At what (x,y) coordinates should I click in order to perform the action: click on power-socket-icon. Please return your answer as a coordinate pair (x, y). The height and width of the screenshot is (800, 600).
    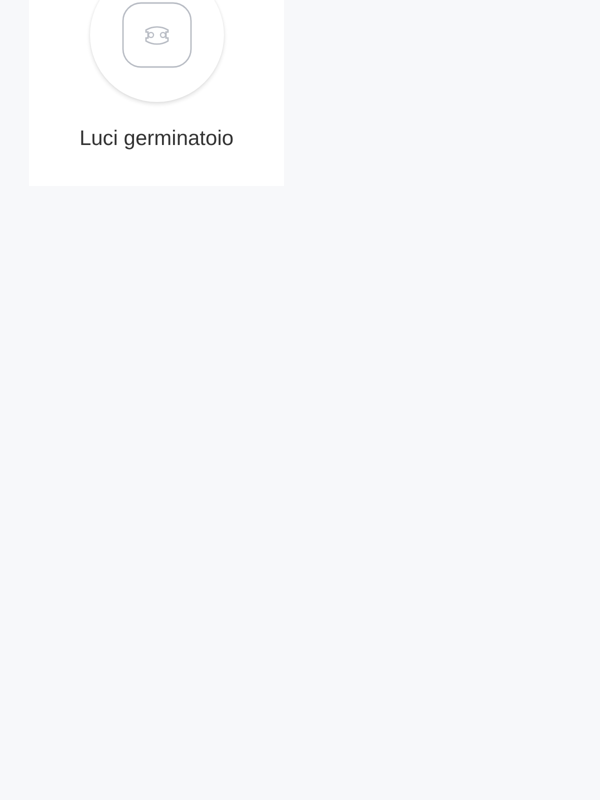
    Looking at the image, I should click on (157, 35).